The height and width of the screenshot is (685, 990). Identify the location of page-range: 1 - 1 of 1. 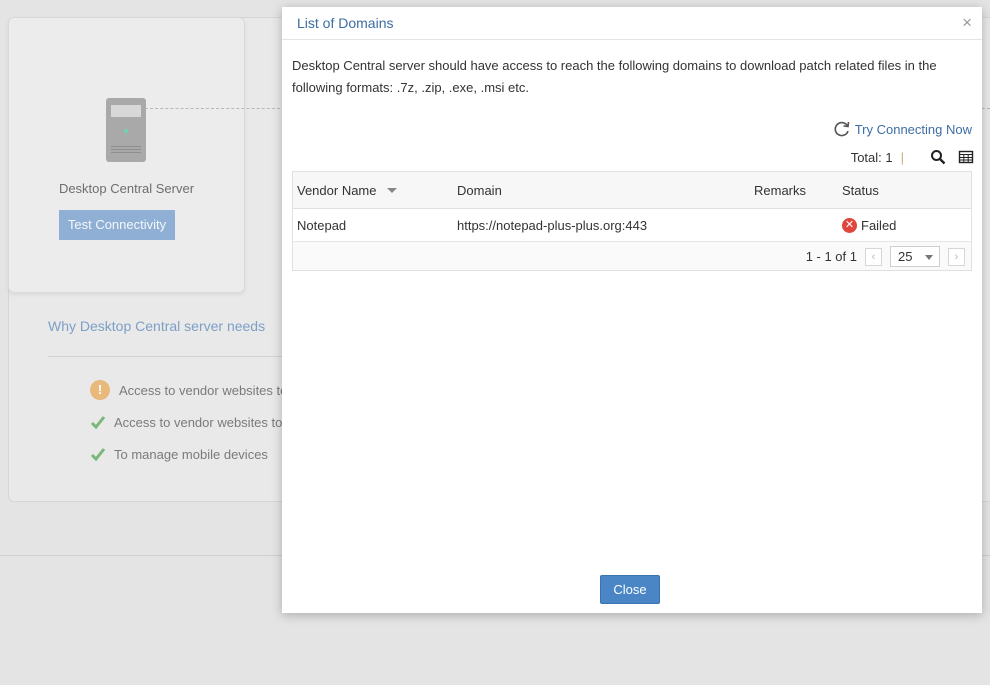
(831, 256).